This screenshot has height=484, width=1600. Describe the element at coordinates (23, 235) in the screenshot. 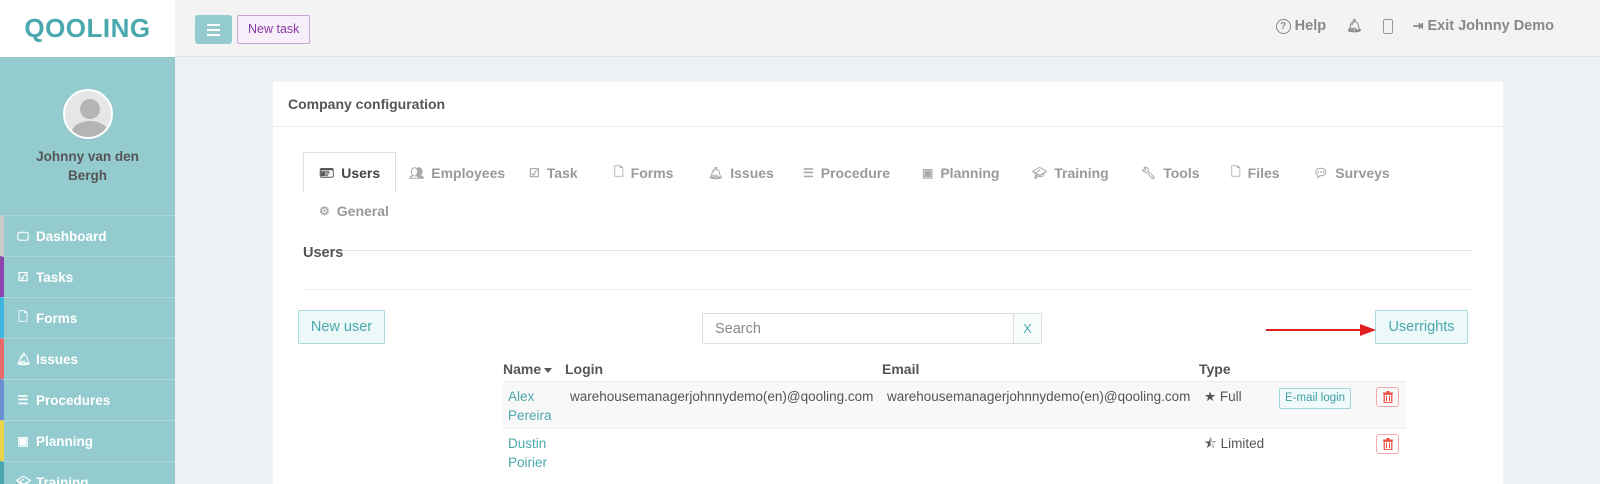

I see `monitor-icon: 🖵` at that location.